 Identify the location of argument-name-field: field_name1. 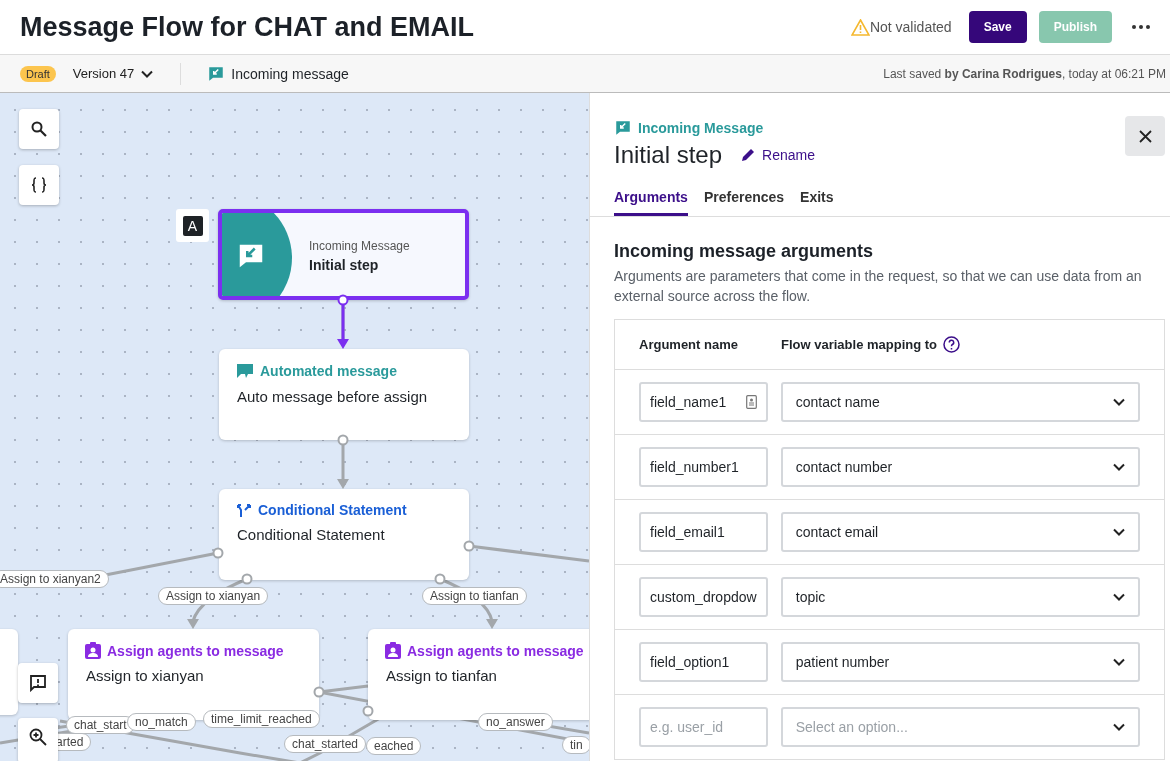
(703, 402).